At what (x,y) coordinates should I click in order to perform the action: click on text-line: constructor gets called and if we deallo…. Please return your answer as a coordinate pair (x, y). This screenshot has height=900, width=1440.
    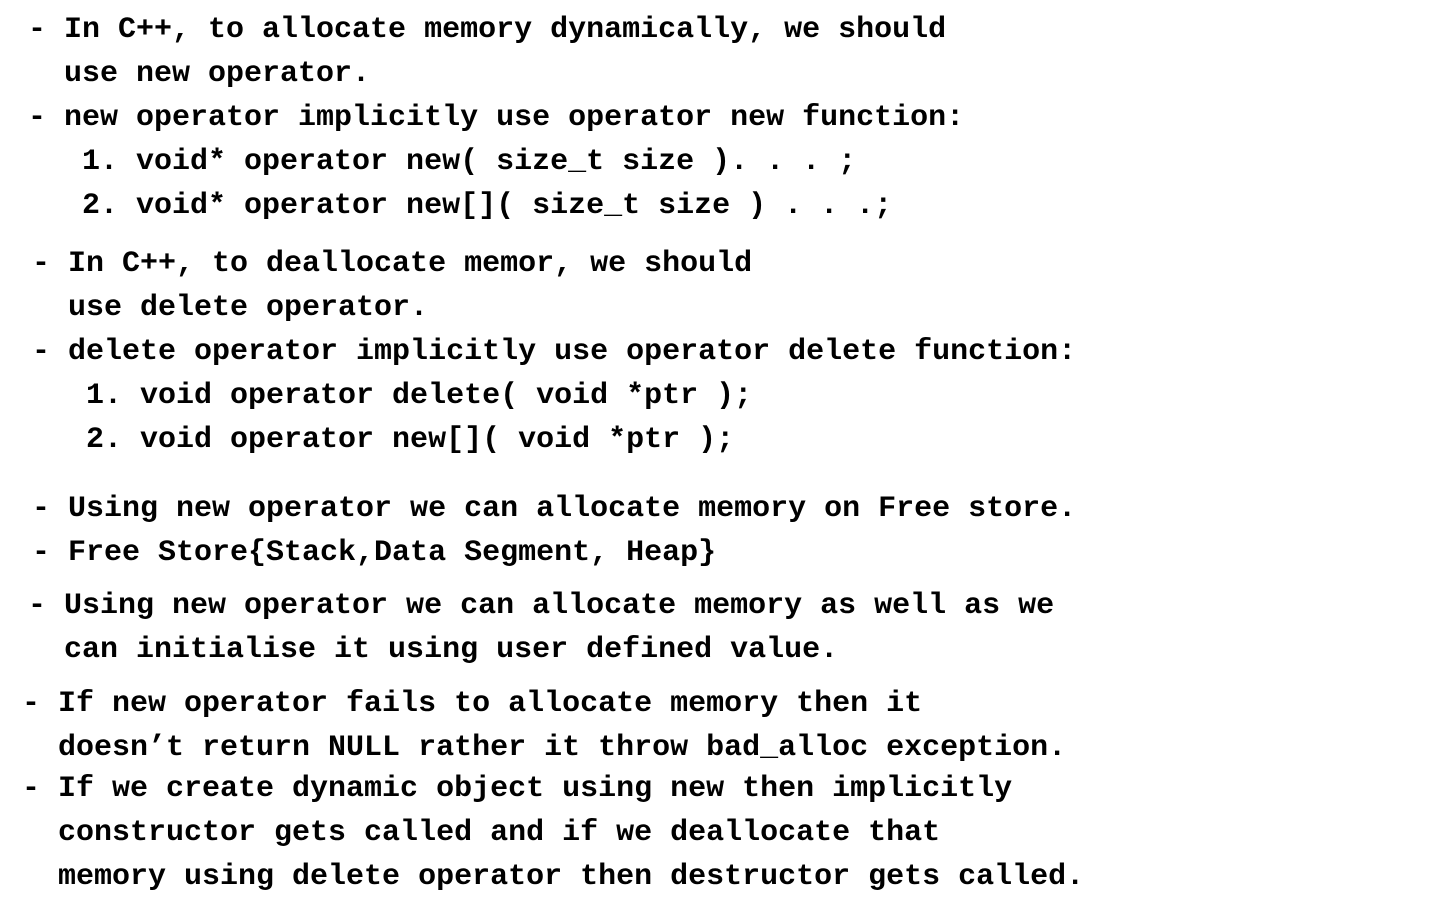
    Looking at the image, I should click on (481, 833).